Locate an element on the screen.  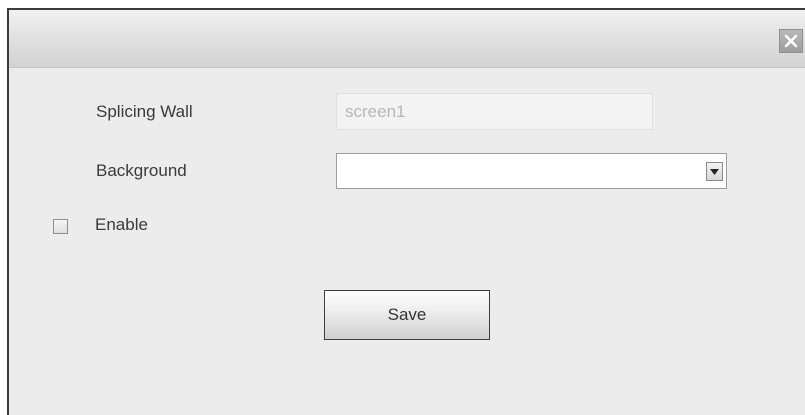
enable-label: Enable is located at coordinates (121, 224).